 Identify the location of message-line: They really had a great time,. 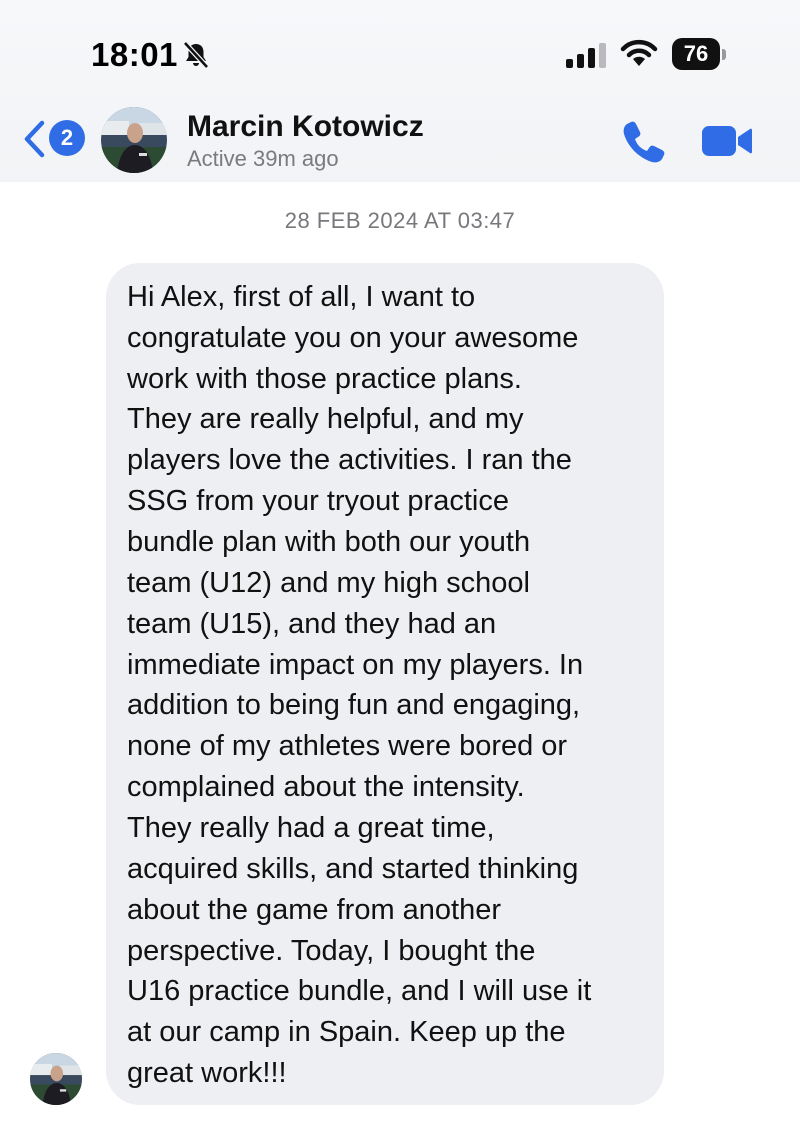
(311, 828).